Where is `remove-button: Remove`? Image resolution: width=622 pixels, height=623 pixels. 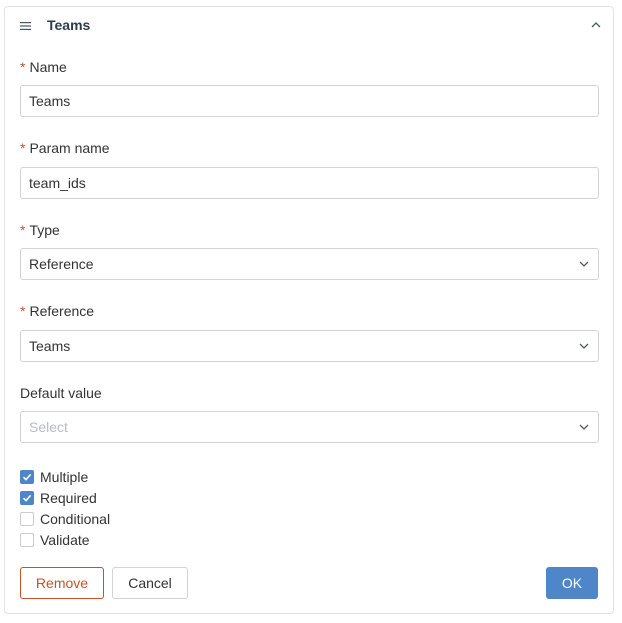 remove-button: Remove is located at coordinates (62, 583).